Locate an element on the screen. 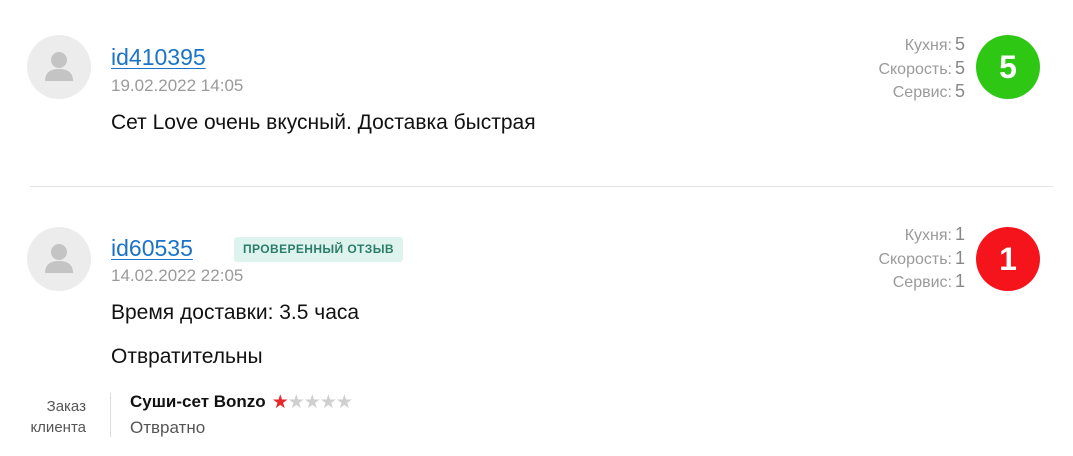 The height and width of the screenshot is (456, 1073). rating-row-speed: Скорость: 5 is located at coordinates (921, 69).